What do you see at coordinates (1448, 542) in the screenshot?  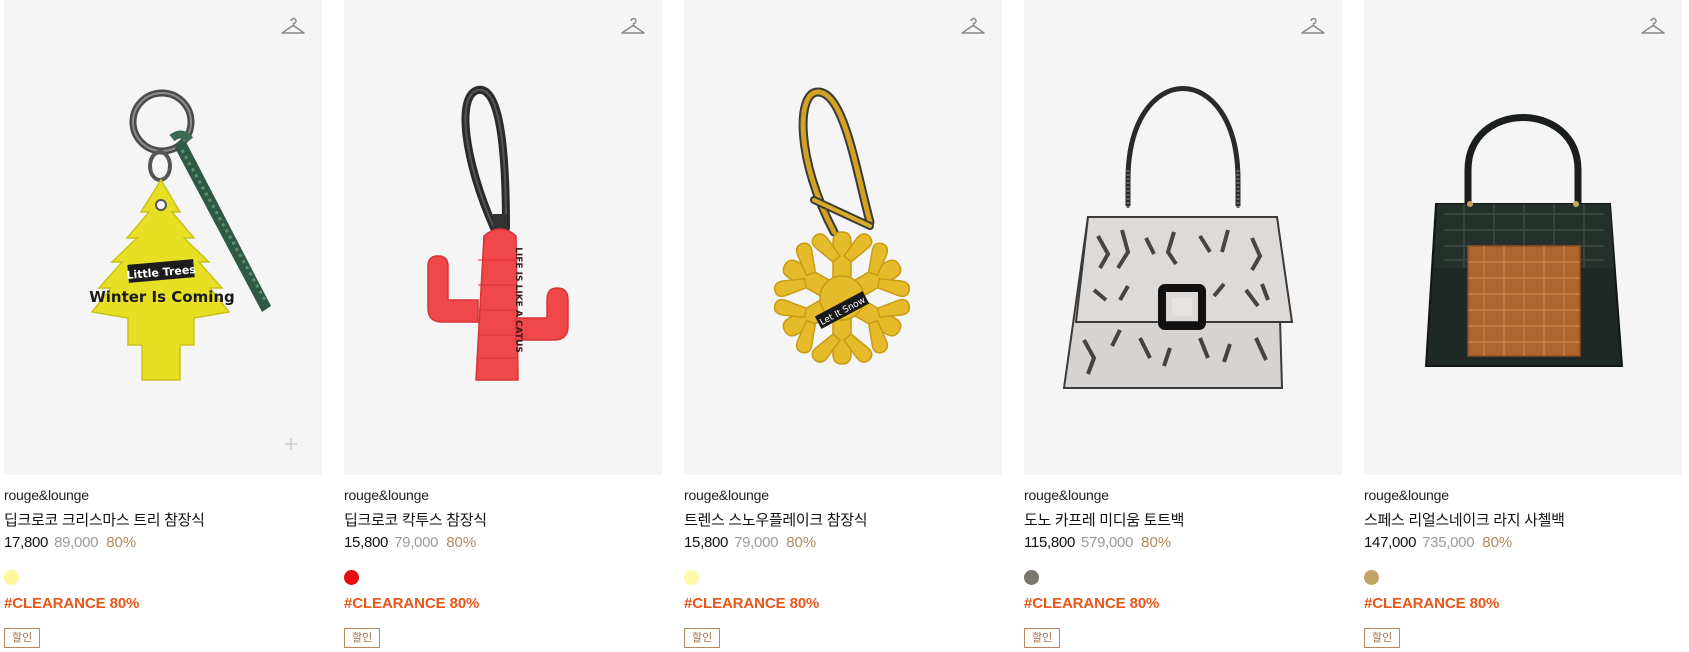 I see `original-price: 735,000` at bounding box center [1448, 542].